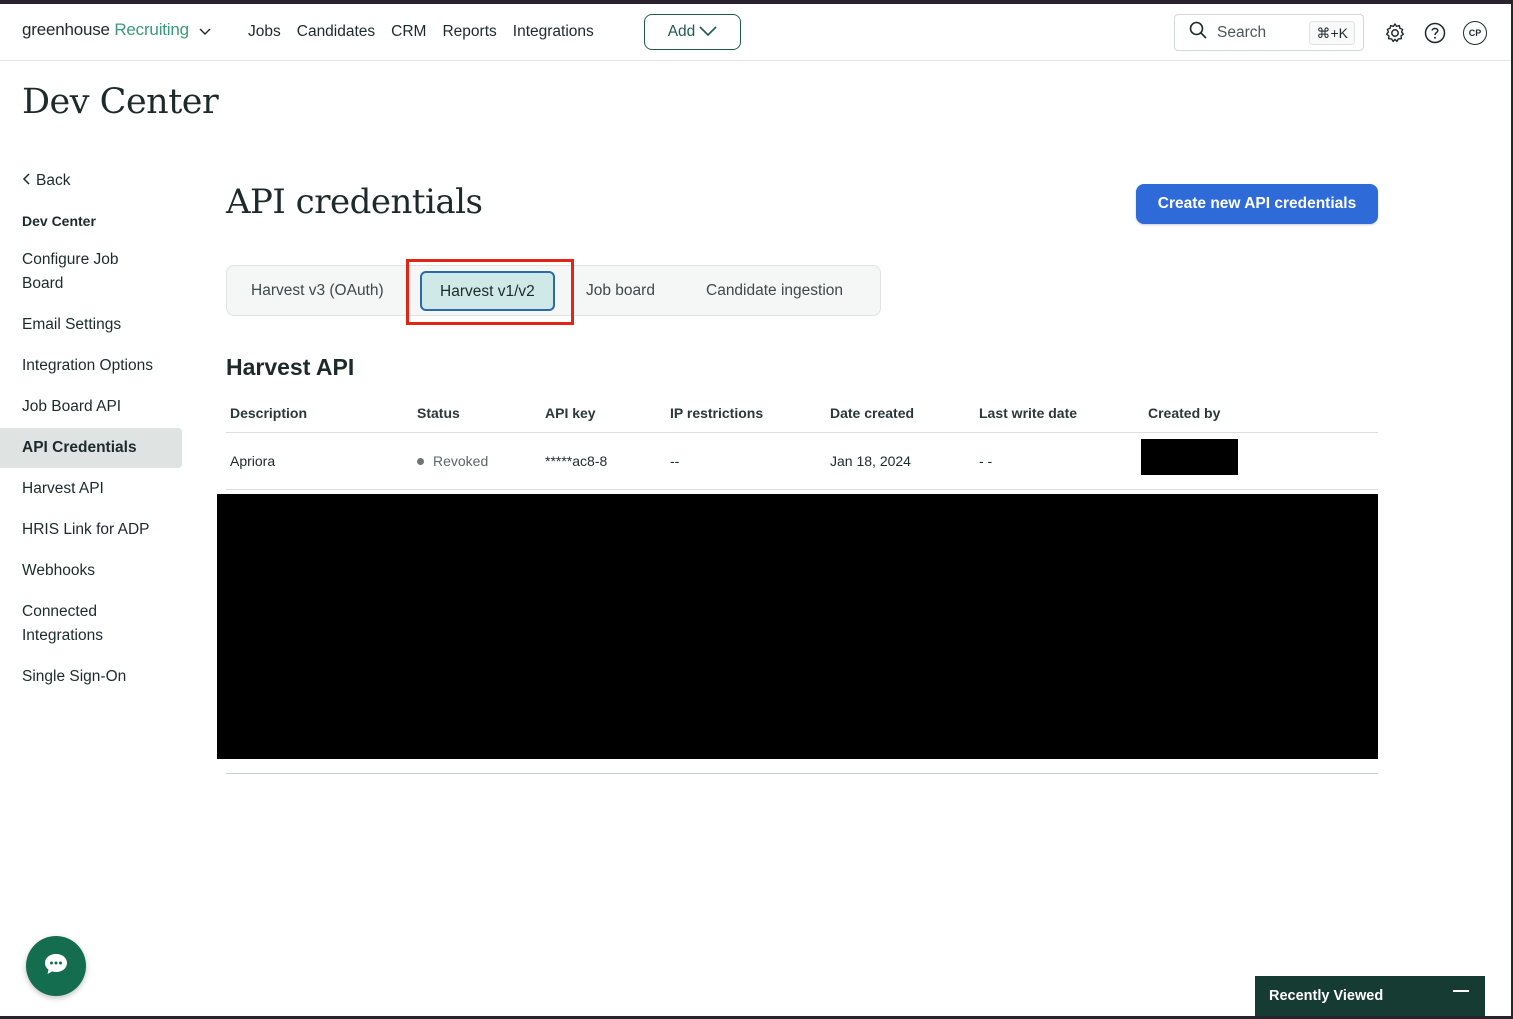 The width and height of the screenshot is (1513, 1019). I want to click on sidebar-item-email-settings: Email Settings, so click(91, 325).